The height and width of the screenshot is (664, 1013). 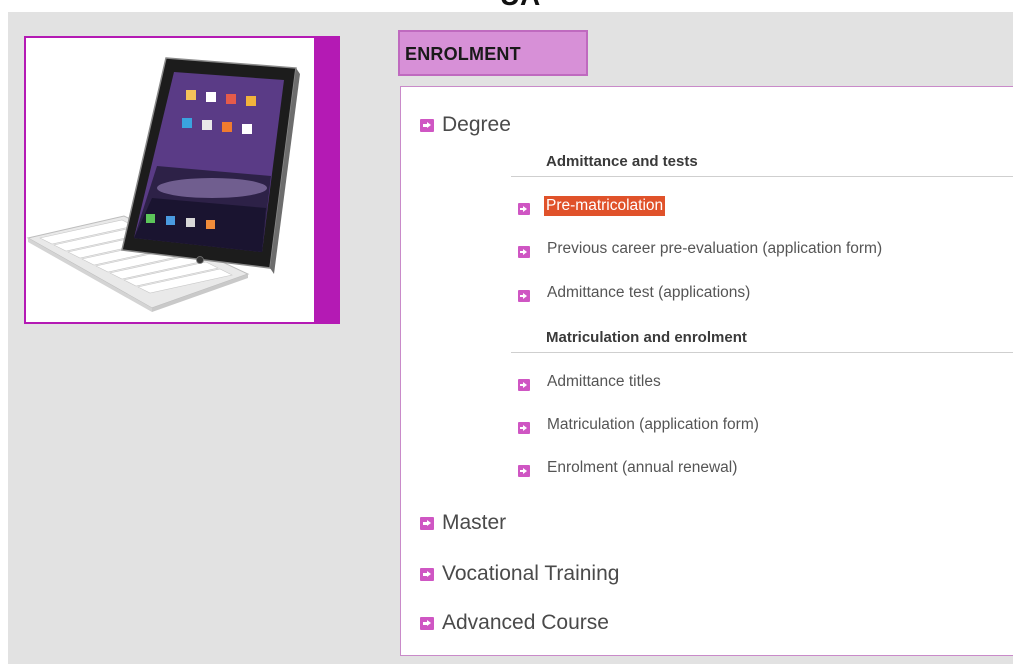 What do you see at coordinates (463, 54) in the screenshot?
I see `tab-enrolment-label: ENROLMENT` at bounding box center [463, 54].